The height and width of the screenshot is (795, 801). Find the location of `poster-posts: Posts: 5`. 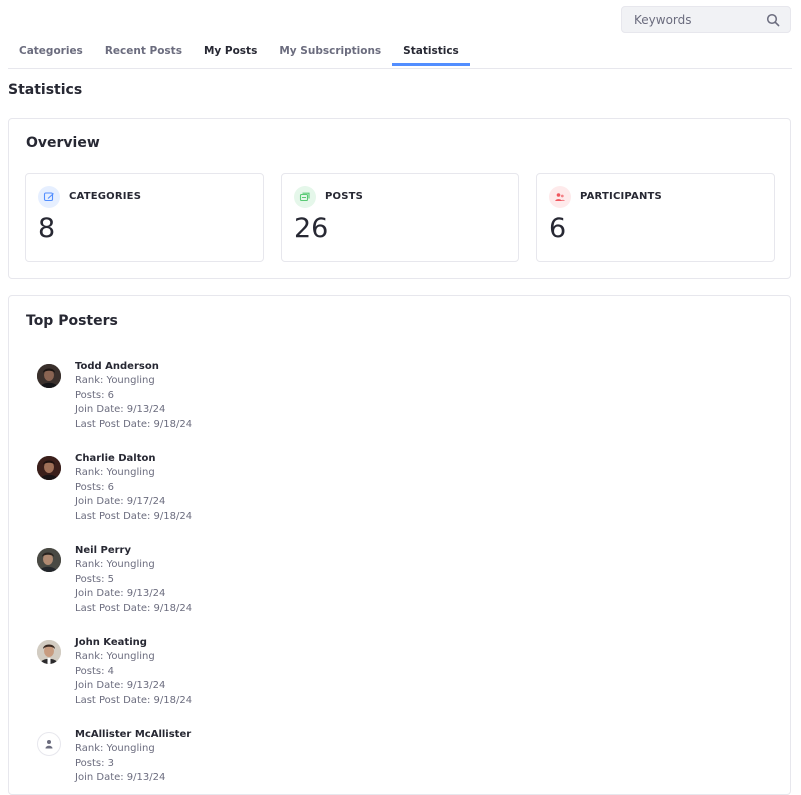

poster-posts: Posts: 5 is located at coordinates (95, 579).